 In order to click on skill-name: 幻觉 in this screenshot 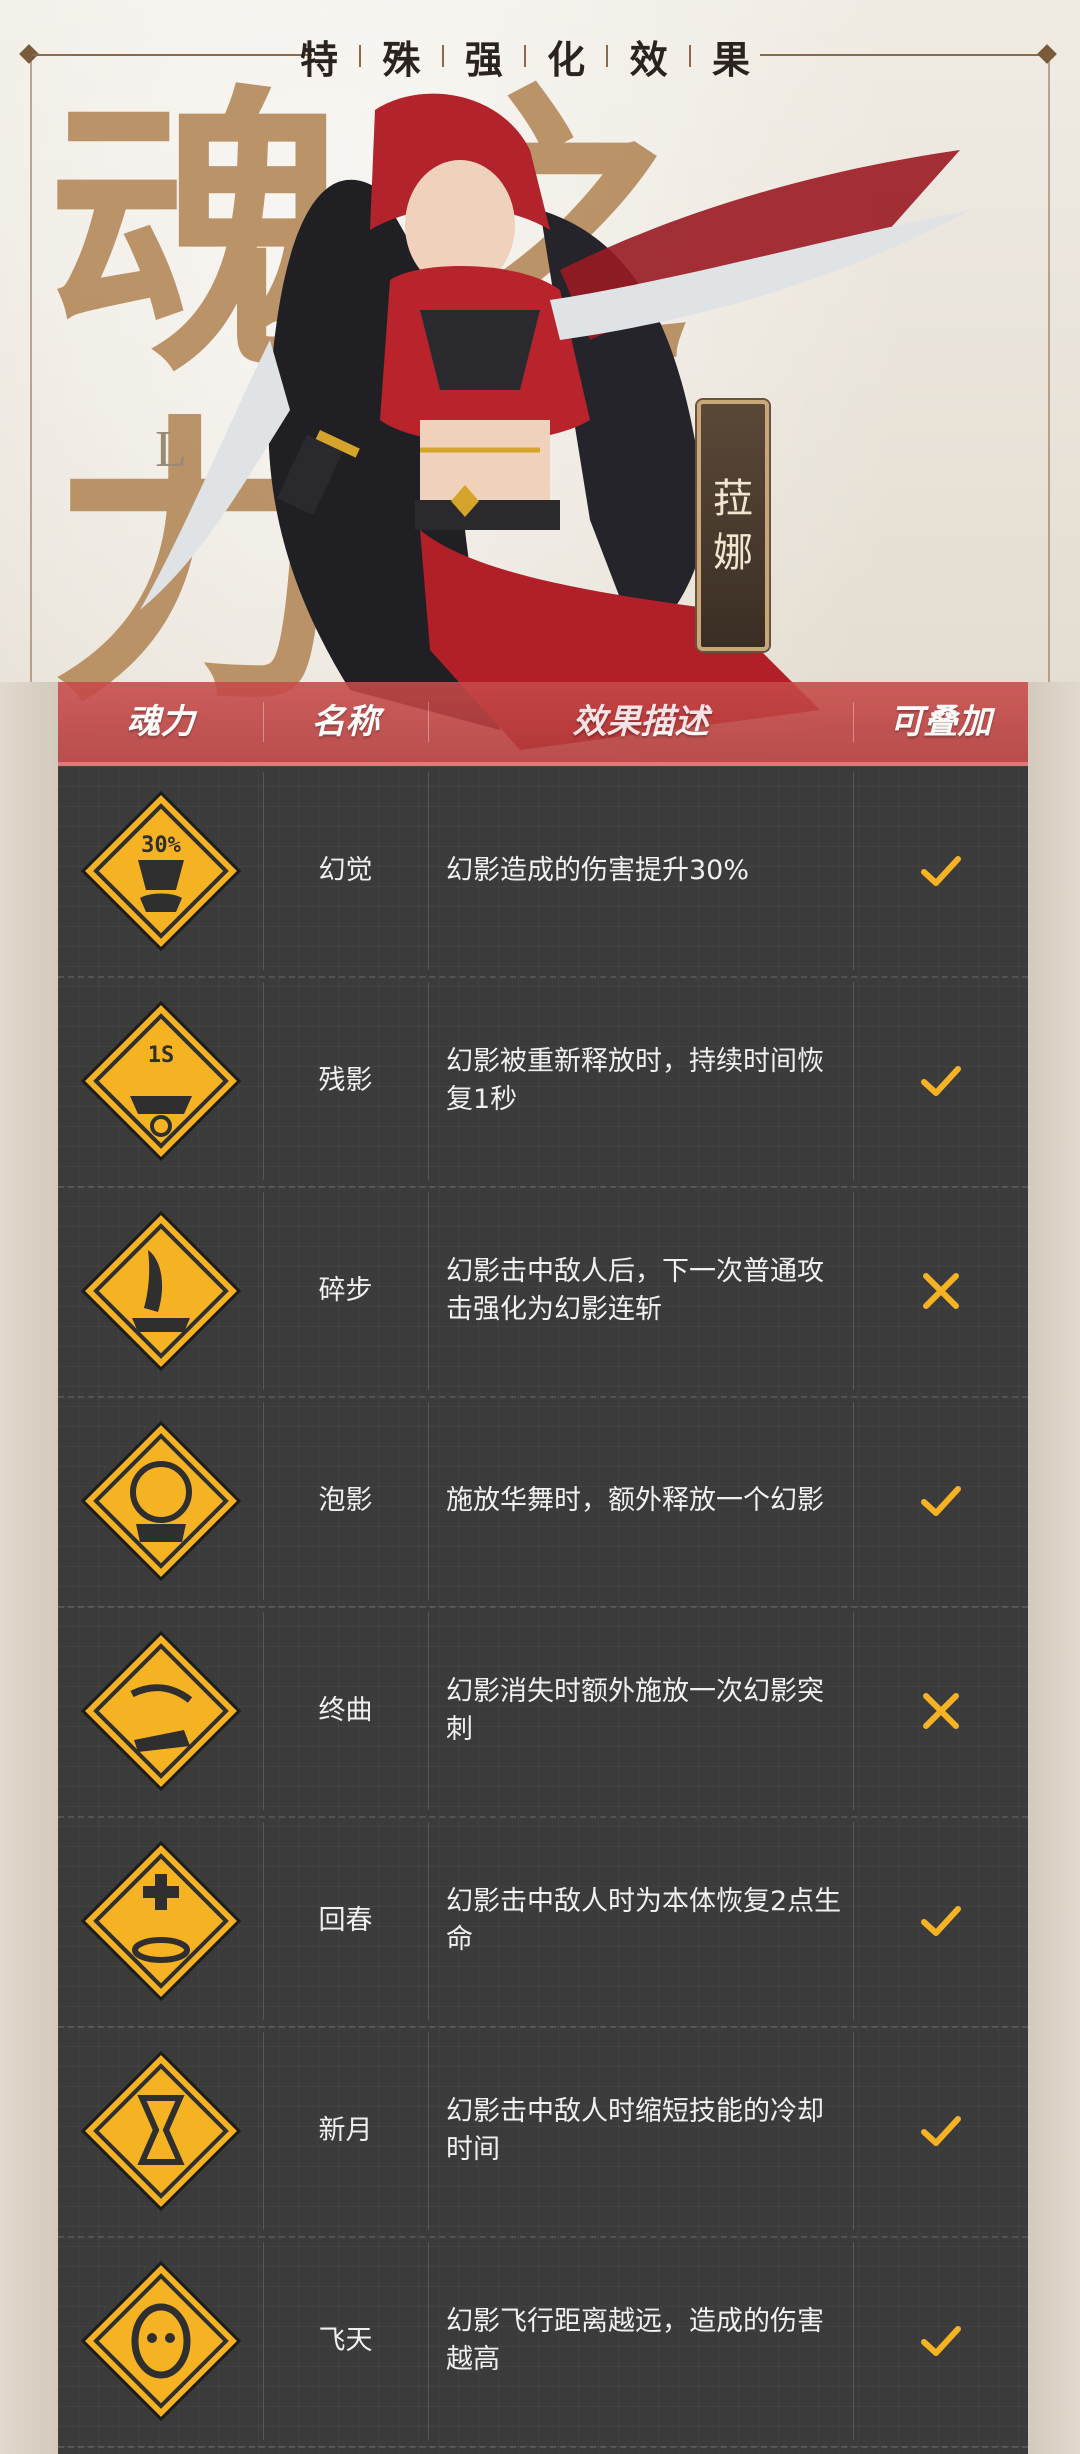, I will do `click(345, 870)`.